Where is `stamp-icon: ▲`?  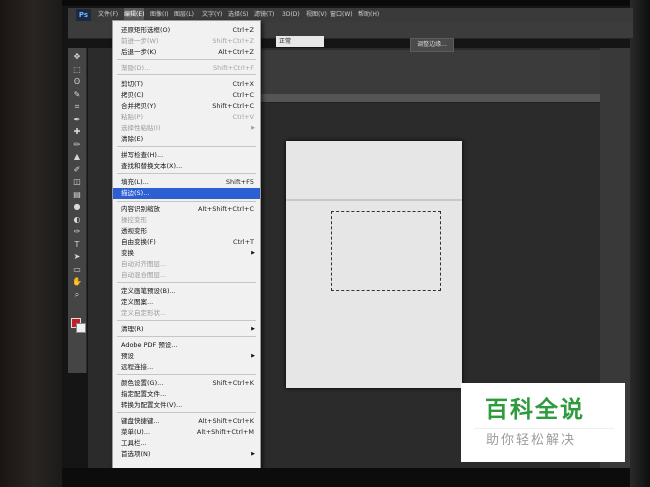
stamp-icon: ▲ is located at coordinates (77, 157).